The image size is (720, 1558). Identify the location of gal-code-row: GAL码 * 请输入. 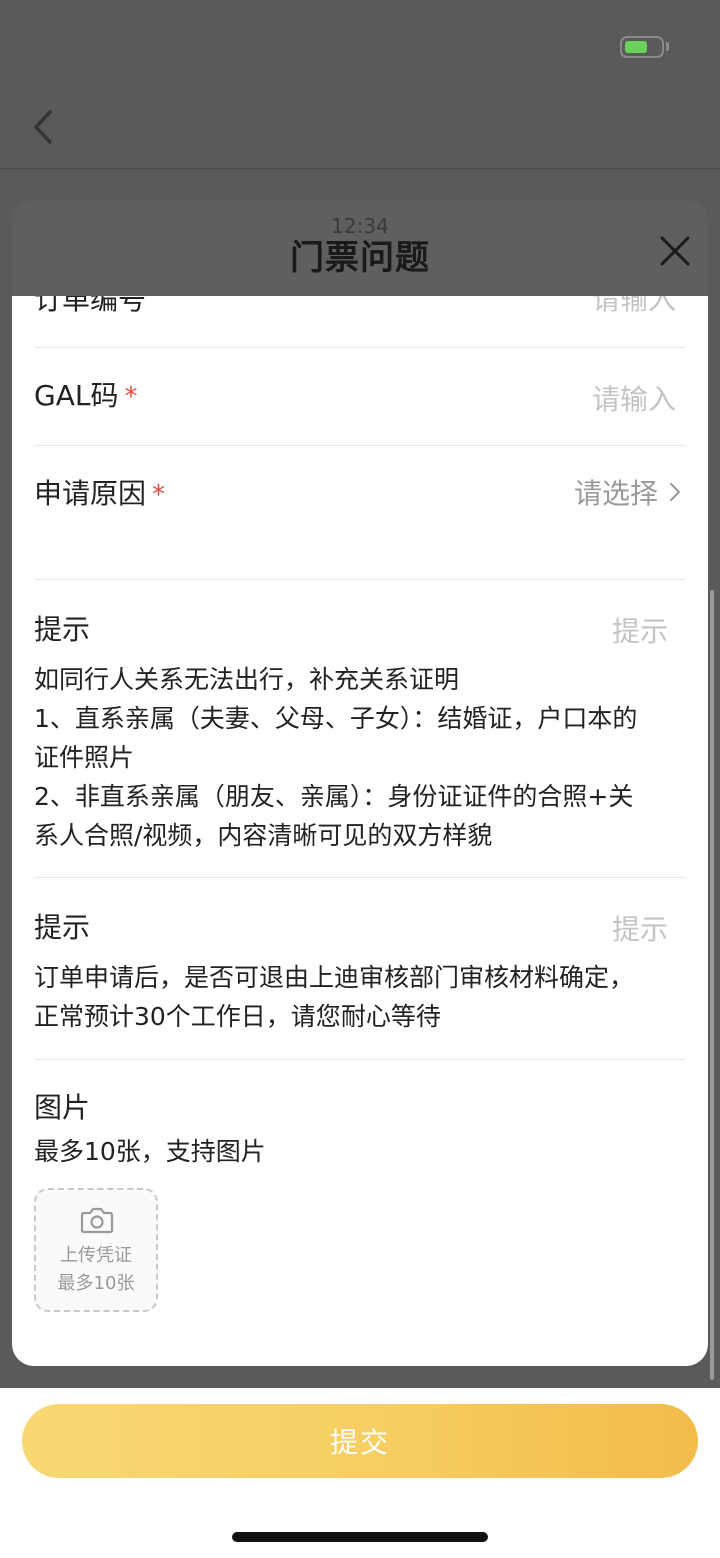
(360, 396).